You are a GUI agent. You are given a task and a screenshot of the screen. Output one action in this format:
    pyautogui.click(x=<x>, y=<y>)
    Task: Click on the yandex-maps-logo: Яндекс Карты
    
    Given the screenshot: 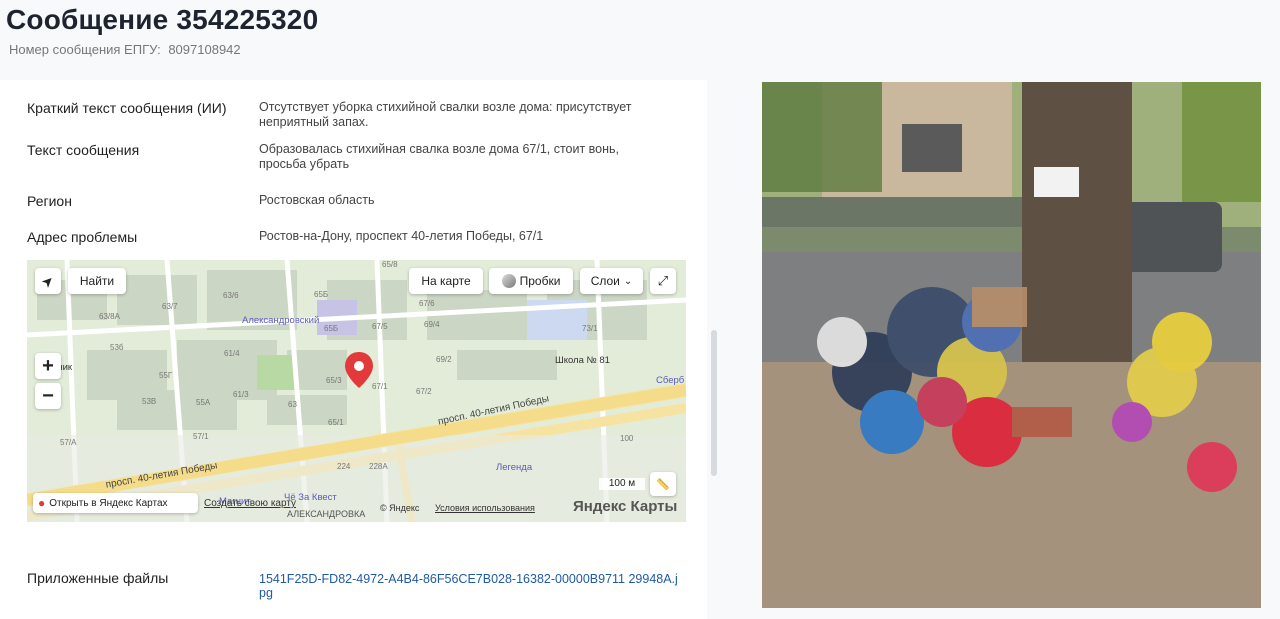 What is the action you would take?
    pyautogui.click(x=625, y=506)
    